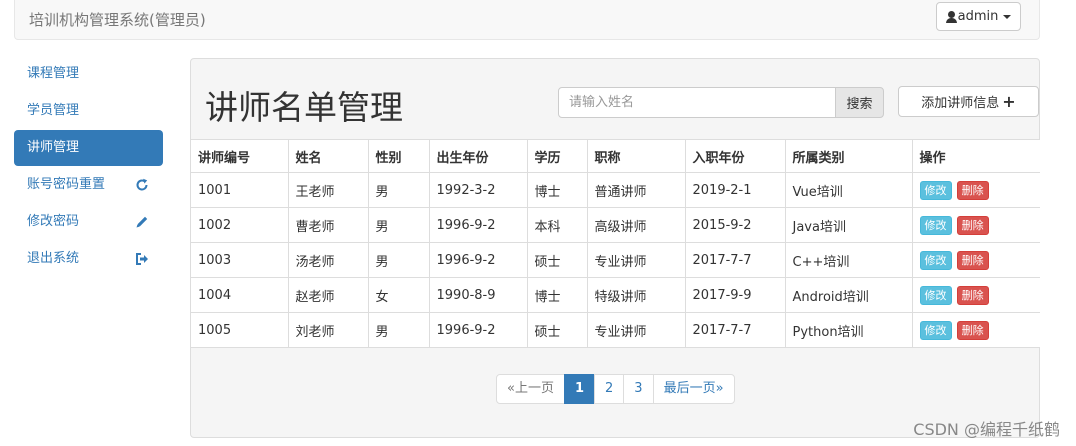 The width and height of the screenshot is (1076, 446). What do you see at coordinates (240, 156) in the screenshot?
I see `column-header: 讲师编号` at bounding box center [240, 156].